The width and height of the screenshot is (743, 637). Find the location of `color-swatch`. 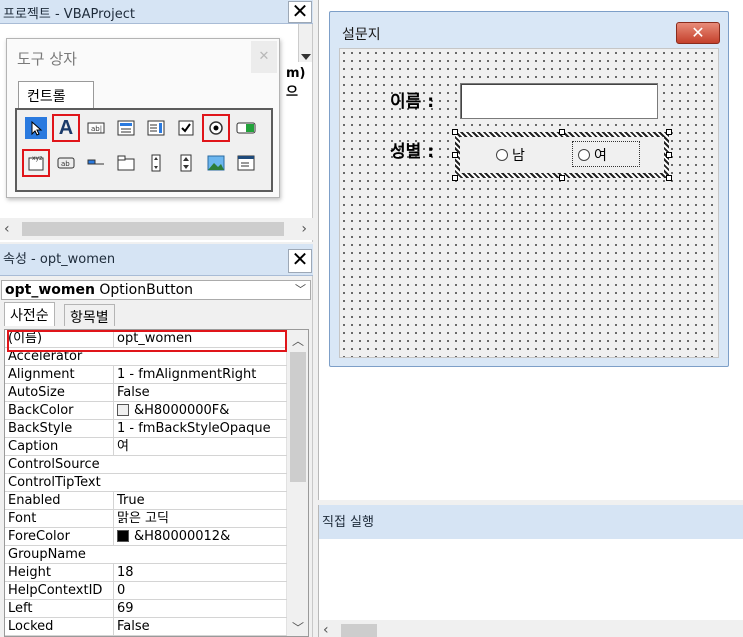

color-swatch is located at coordinates (123, 410).